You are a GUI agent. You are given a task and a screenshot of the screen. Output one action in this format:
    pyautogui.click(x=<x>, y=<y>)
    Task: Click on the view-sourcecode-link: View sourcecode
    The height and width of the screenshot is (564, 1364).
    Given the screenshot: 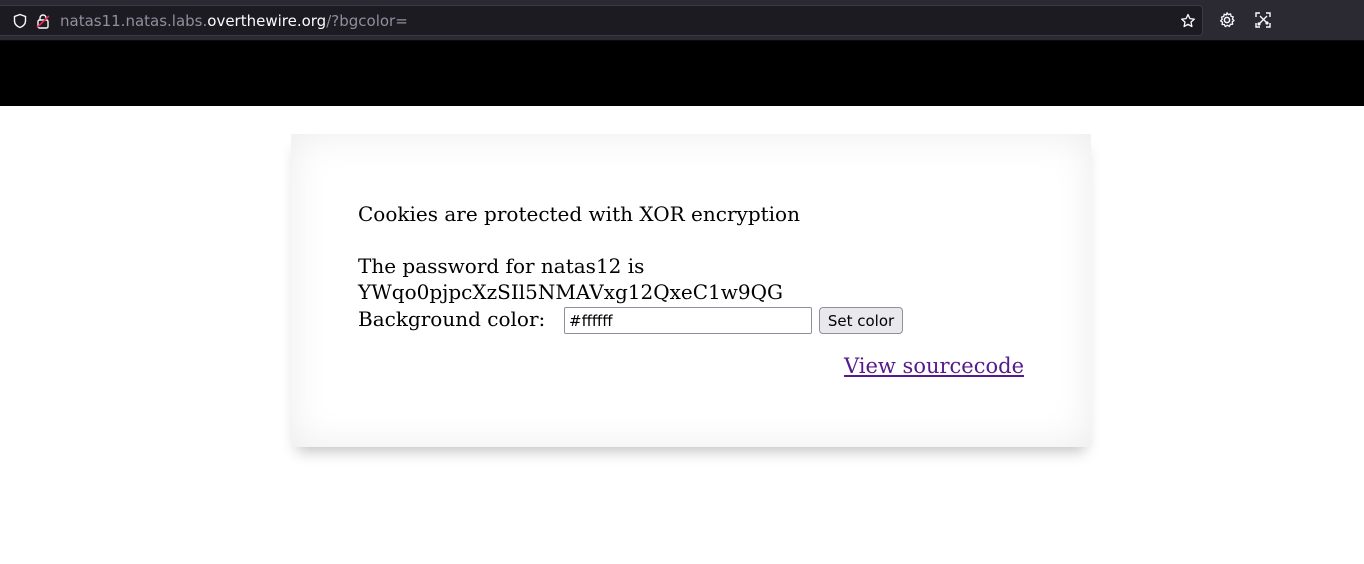 What is the action you would take?
    pyautogui.click(x=934, y=366)
    